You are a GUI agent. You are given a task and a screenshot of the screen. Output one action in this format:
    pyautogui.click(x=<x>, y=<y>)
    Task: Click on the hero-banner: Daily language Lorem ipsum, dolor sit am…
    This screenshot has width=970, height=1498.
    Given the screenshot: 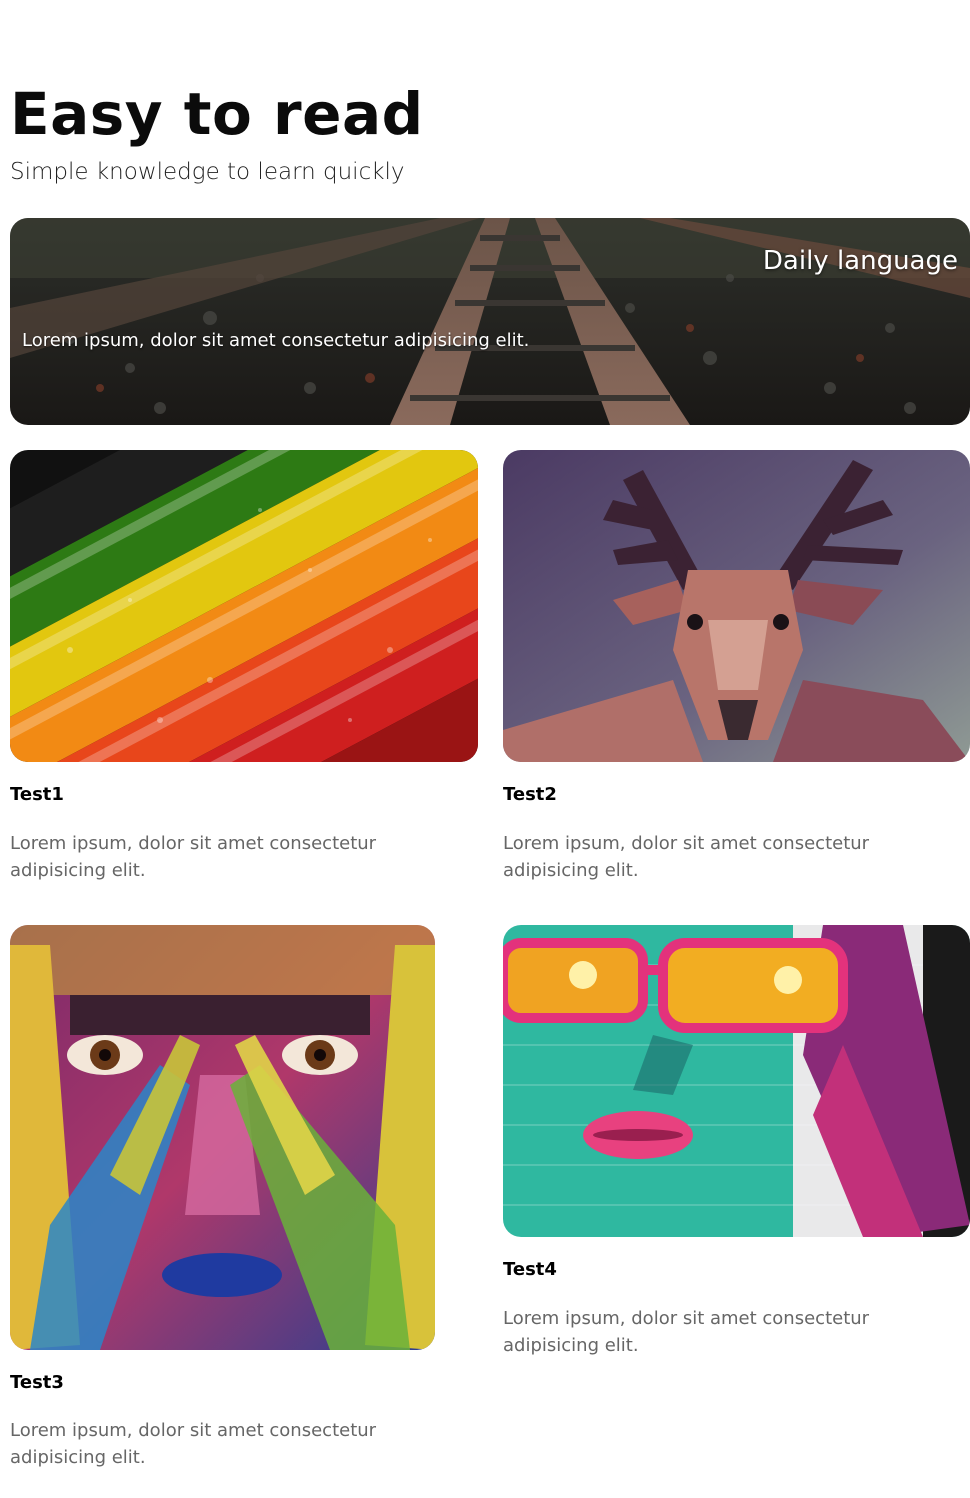 What is the action you would take?
    pyautogui.click(x=490, y=321)
    